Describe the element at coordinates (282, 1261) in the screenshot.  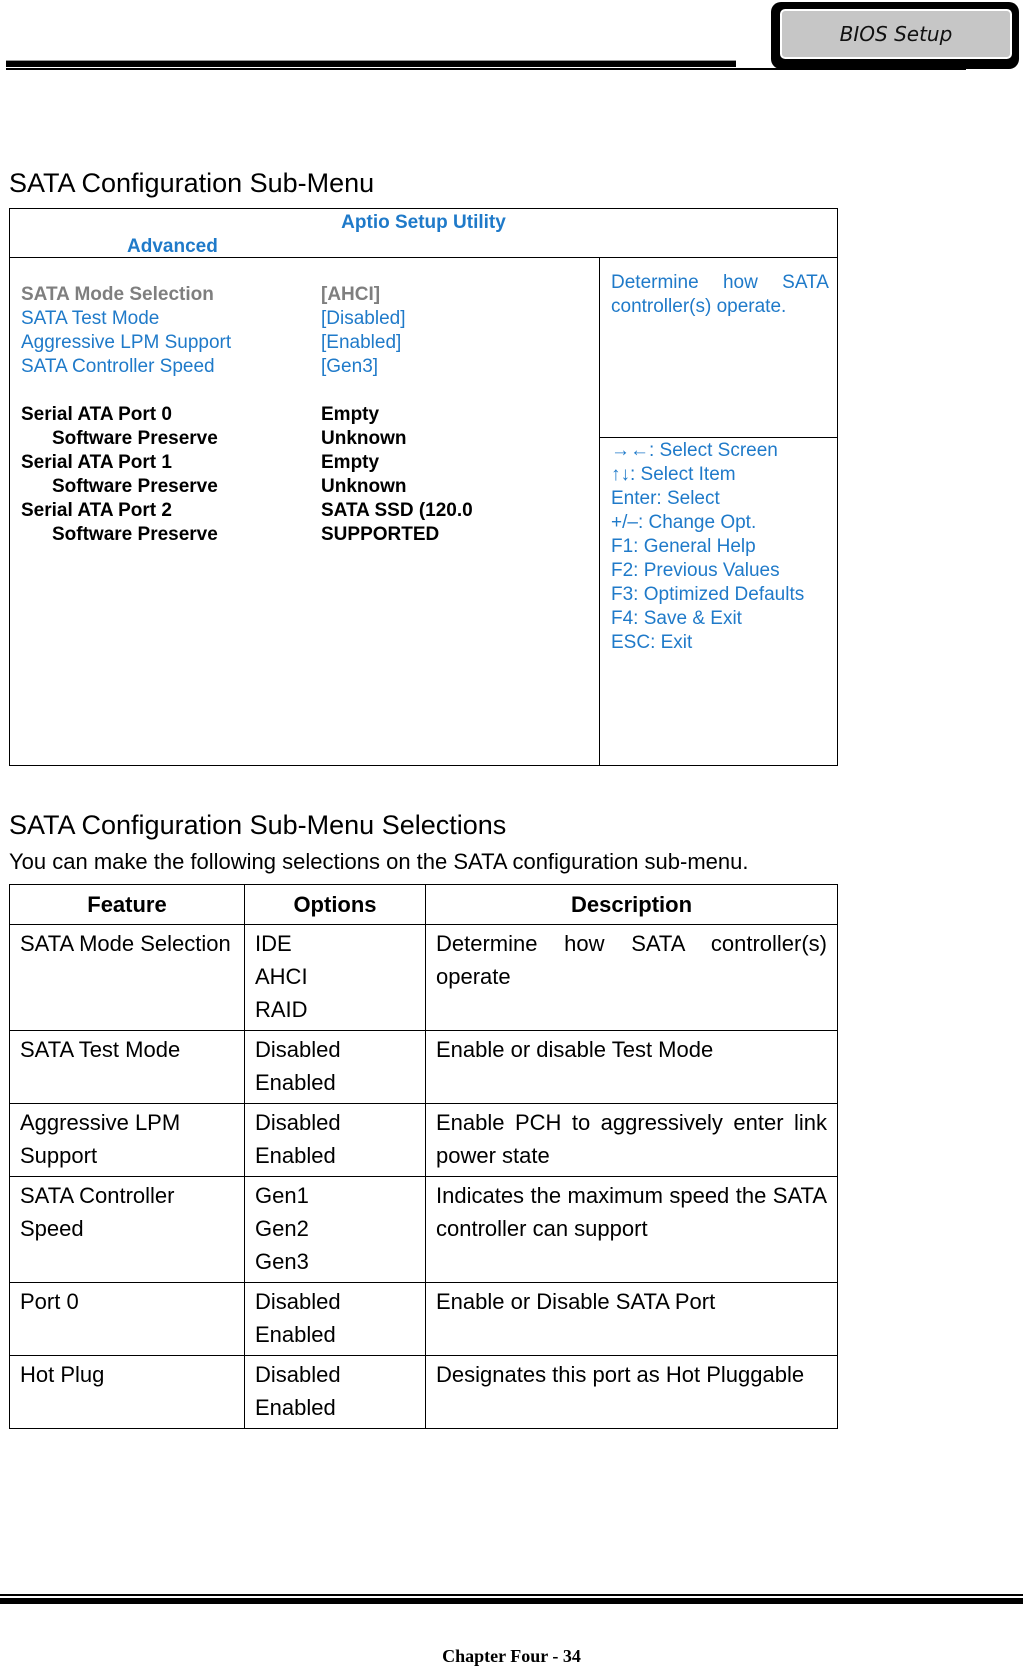
I see `option-value: Gen3` at that location.